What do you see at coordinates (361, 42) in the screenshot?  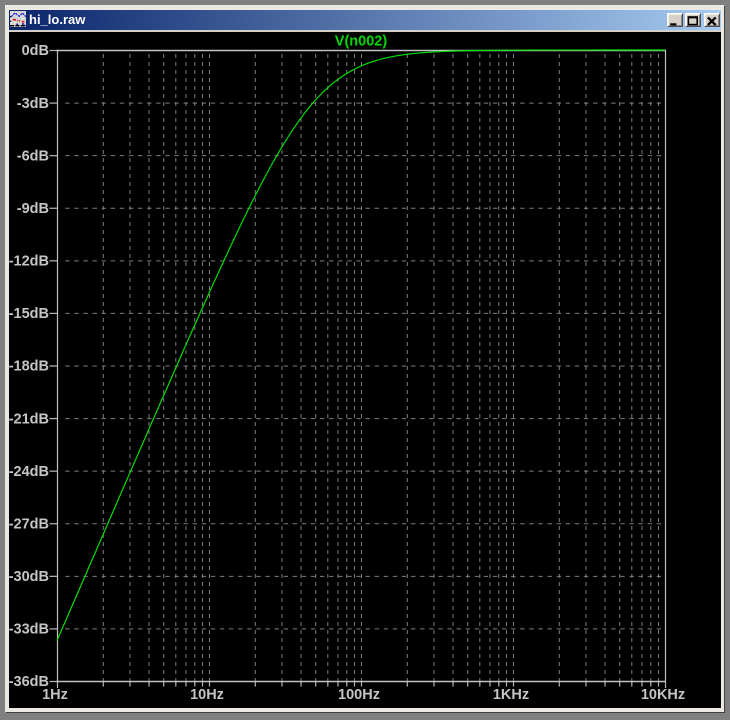 I see `svg-text: V(n002)` at bounding box center [361, 42].